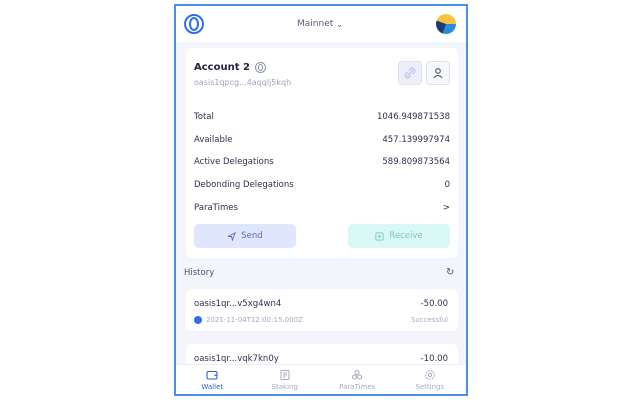 The image size is (640, 400). What do you see at coordinates (242, 82) in the screenshot?
I see `account-address: oasis1qpcg...4aqqlj5kqh` at bounding box center [242, 82].